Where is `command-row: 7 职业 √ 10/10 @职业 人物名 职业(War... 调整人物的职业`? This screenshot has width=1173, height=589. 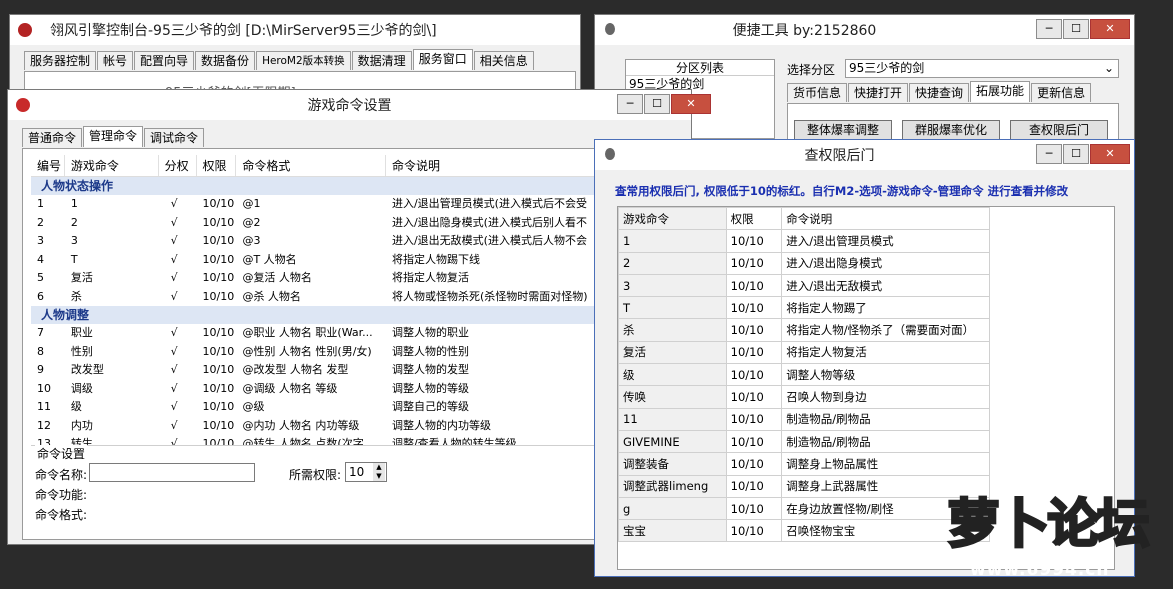
command-row: 7 职业 √ 10/10 @职业 人物名 职业(War... 调整人物的职业 is located at coordinates (358, 333).